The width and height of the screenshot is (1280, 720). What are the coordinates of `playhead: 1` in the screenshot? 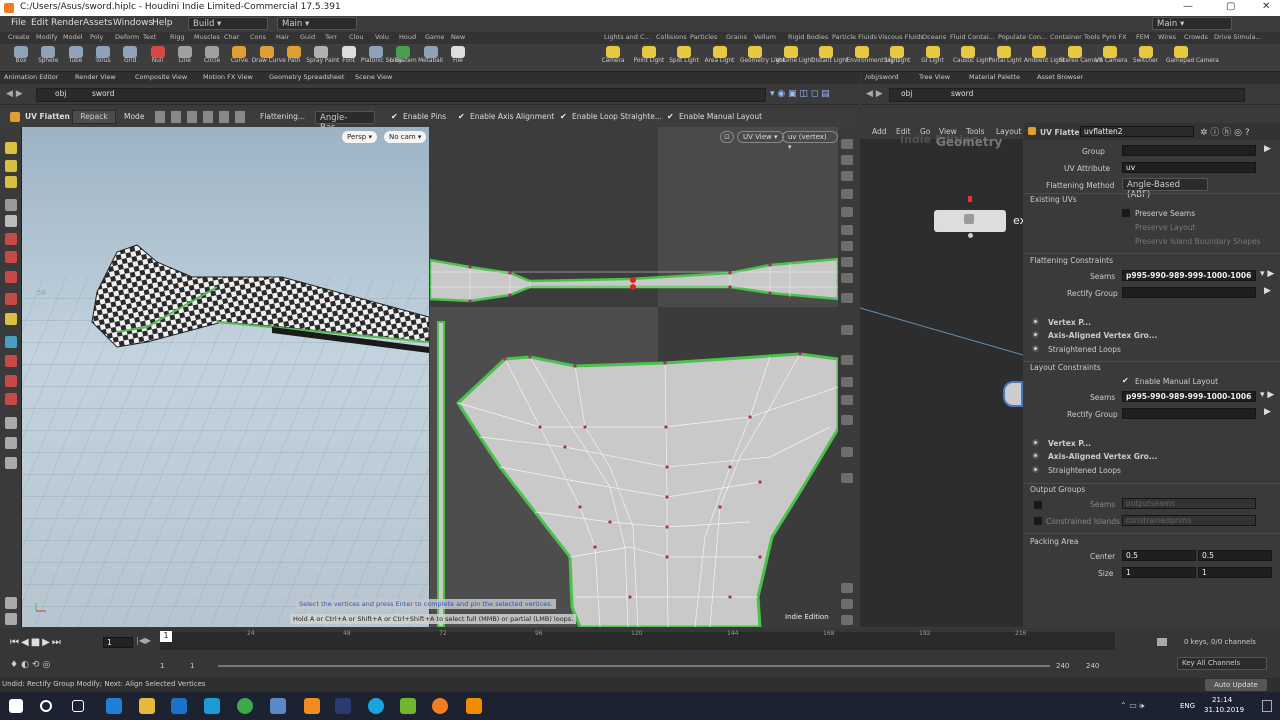 It's located at (166, 636).